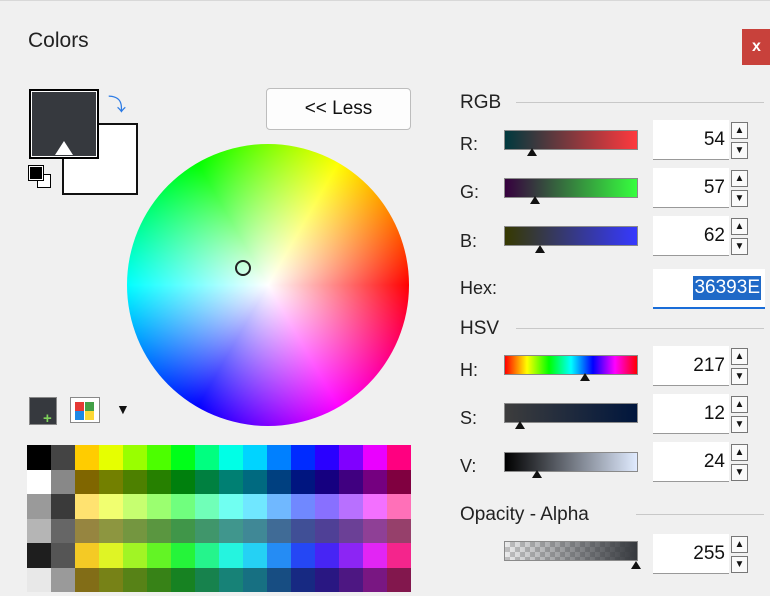 Image resolution: width=770 pixels, height=596 pixels. Describe the element at coordinates (64, 124) in the screenshot. I see `primary-color-swatch` at that location.